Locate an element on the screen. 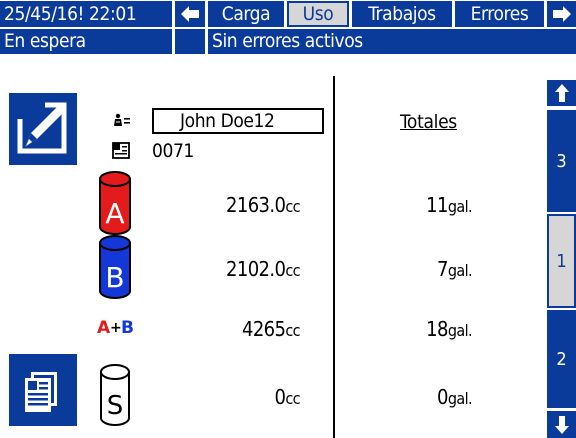  system-status: En espera is located at coordinates (86, 41).